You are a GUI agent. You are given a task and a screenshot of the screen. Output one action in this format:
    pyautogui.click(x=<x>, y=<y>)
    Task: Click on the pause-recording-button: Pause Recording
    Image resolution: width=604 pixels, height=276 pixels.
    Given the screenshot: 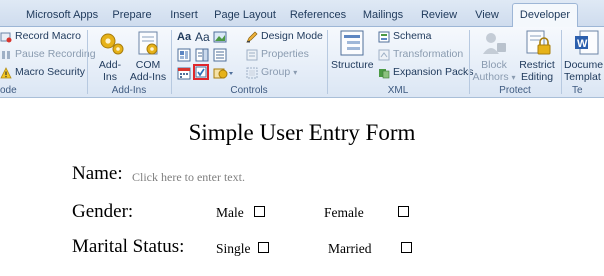 What is the action you would take?
    pyautogui.click(x=48, y=54)
    